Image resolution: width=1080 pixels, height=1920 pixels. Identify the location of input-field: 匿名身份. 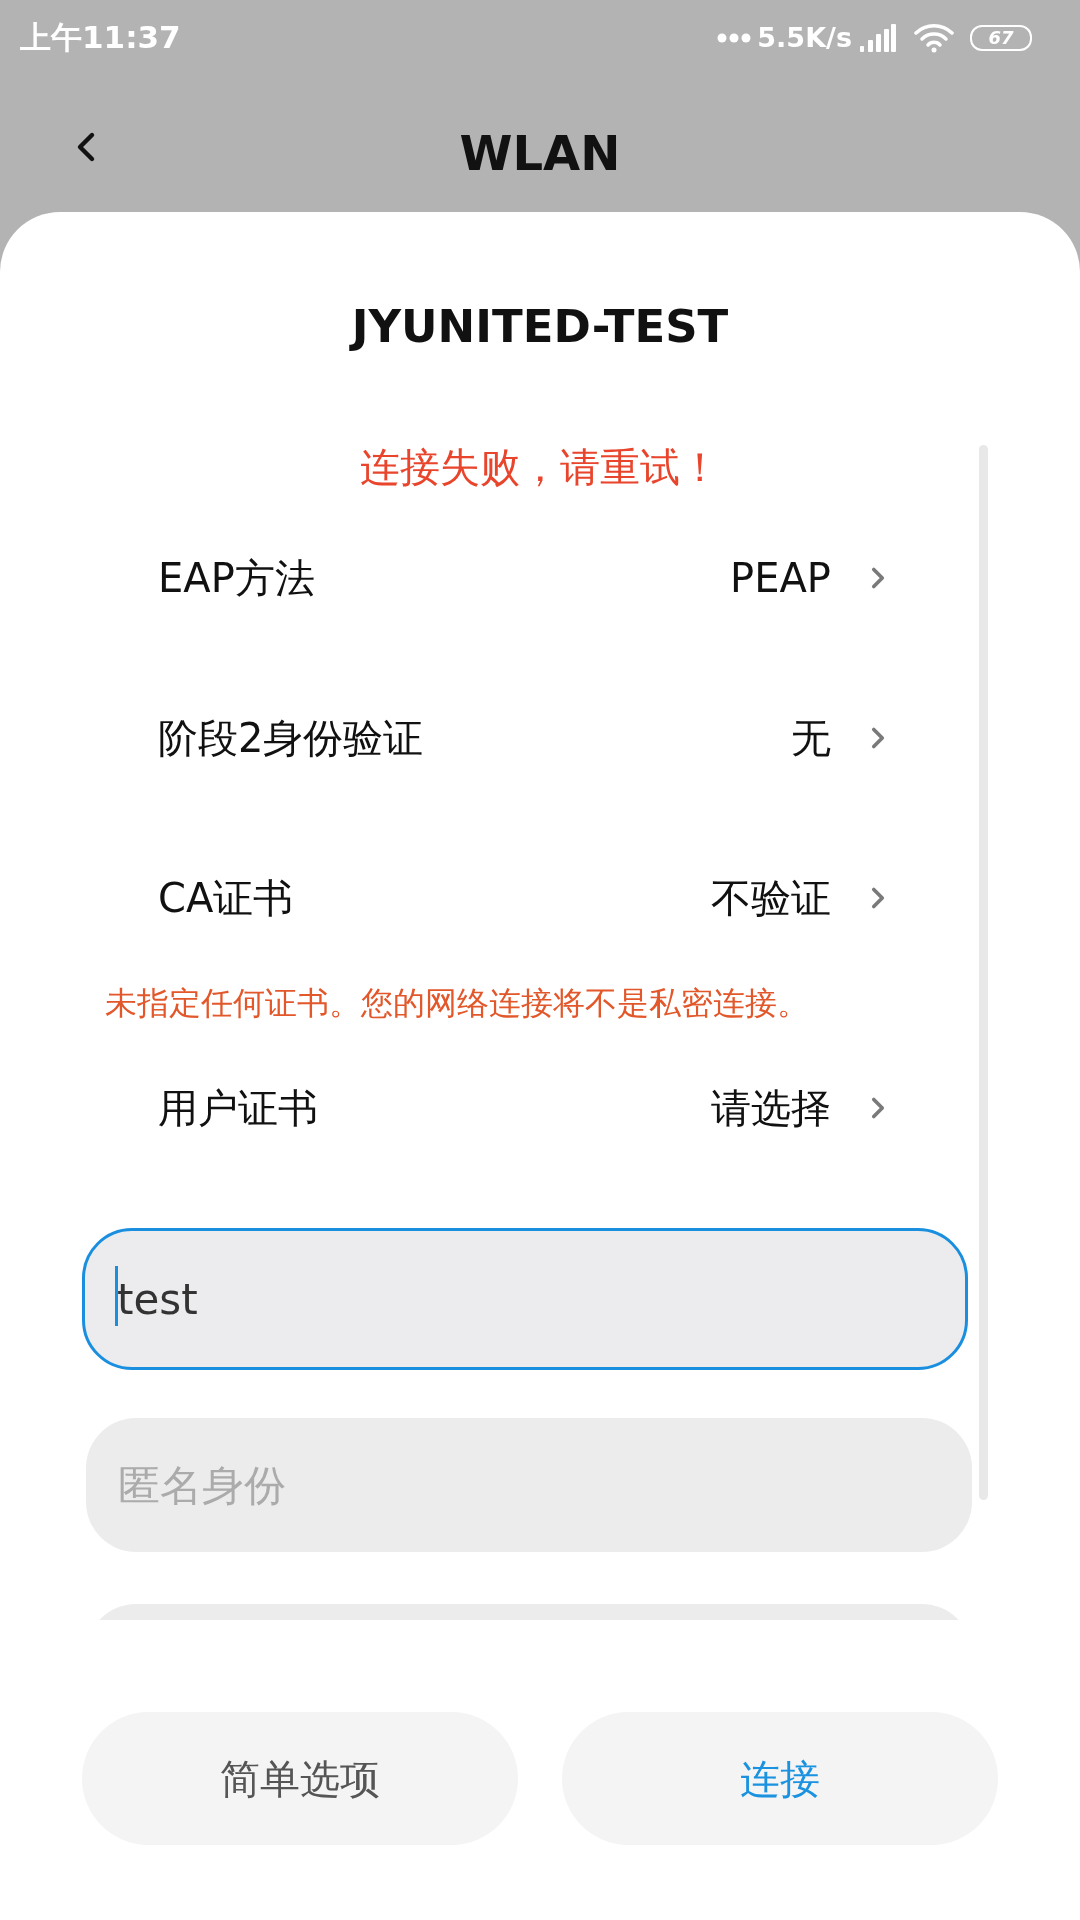
(529, 1485).